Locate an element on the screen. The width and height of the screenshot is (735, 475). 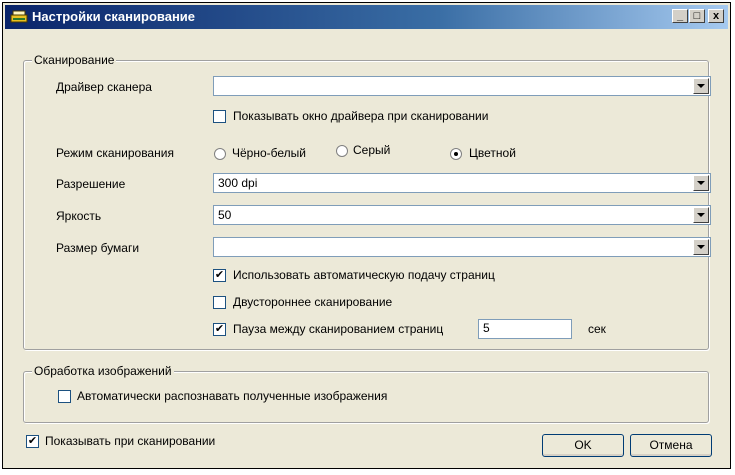
brightness-label: Яркость is located at coordinates (79, 216).